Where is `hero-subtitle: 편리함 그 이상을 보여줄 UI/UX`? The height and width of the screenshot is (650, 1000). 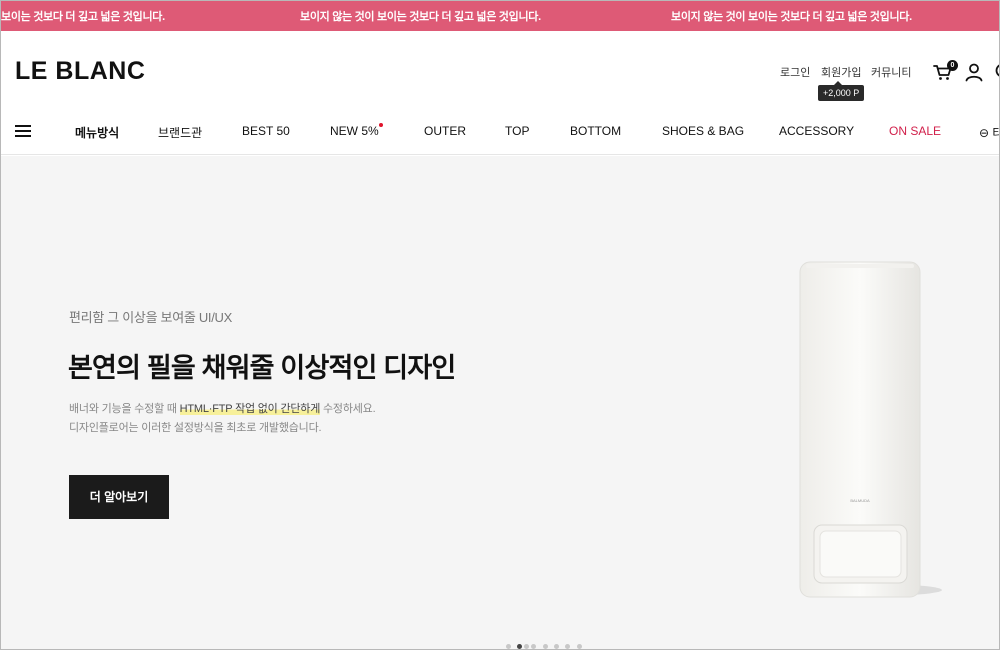
hero-subtitle: 편리함 그 이상을 보여줄 UI/UX is located at coordinates (151, 317).